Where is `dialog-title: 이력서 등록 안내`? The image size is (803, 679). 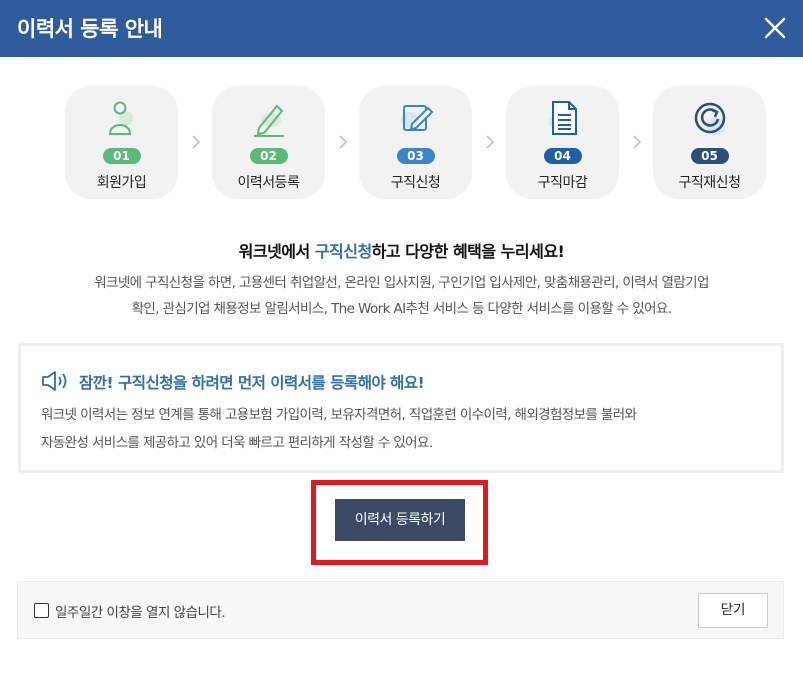
dialog-title: 이력서 등록 안내 is located at coordinates (90, 29).